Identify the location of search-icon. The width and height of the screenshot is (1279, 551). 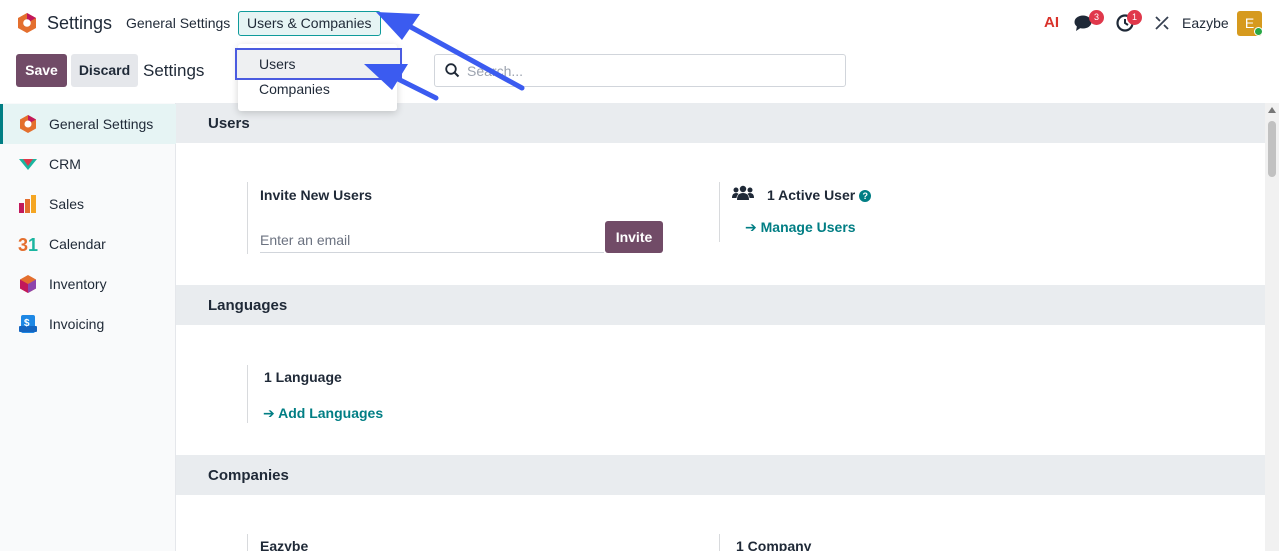
(452, 70).